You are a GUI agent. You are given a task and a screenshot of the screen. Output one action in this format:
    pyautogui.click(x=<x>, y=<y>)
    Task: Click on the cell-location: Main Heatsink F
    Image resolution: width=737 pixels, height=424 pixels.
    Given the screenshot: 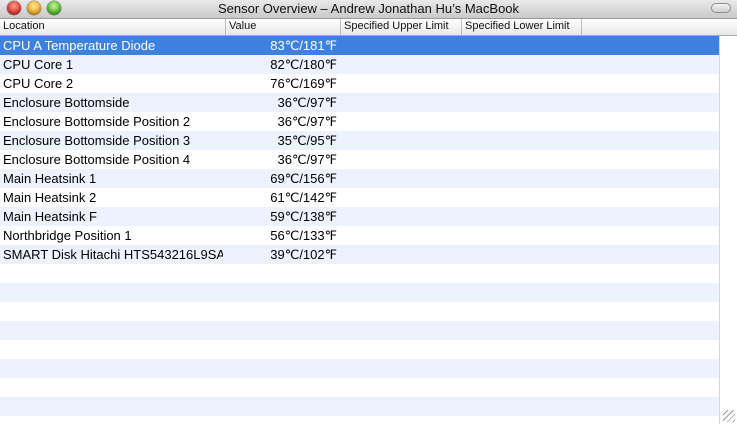 What is the action you would take?
    pyautogui.click(x=50, y=216)
    